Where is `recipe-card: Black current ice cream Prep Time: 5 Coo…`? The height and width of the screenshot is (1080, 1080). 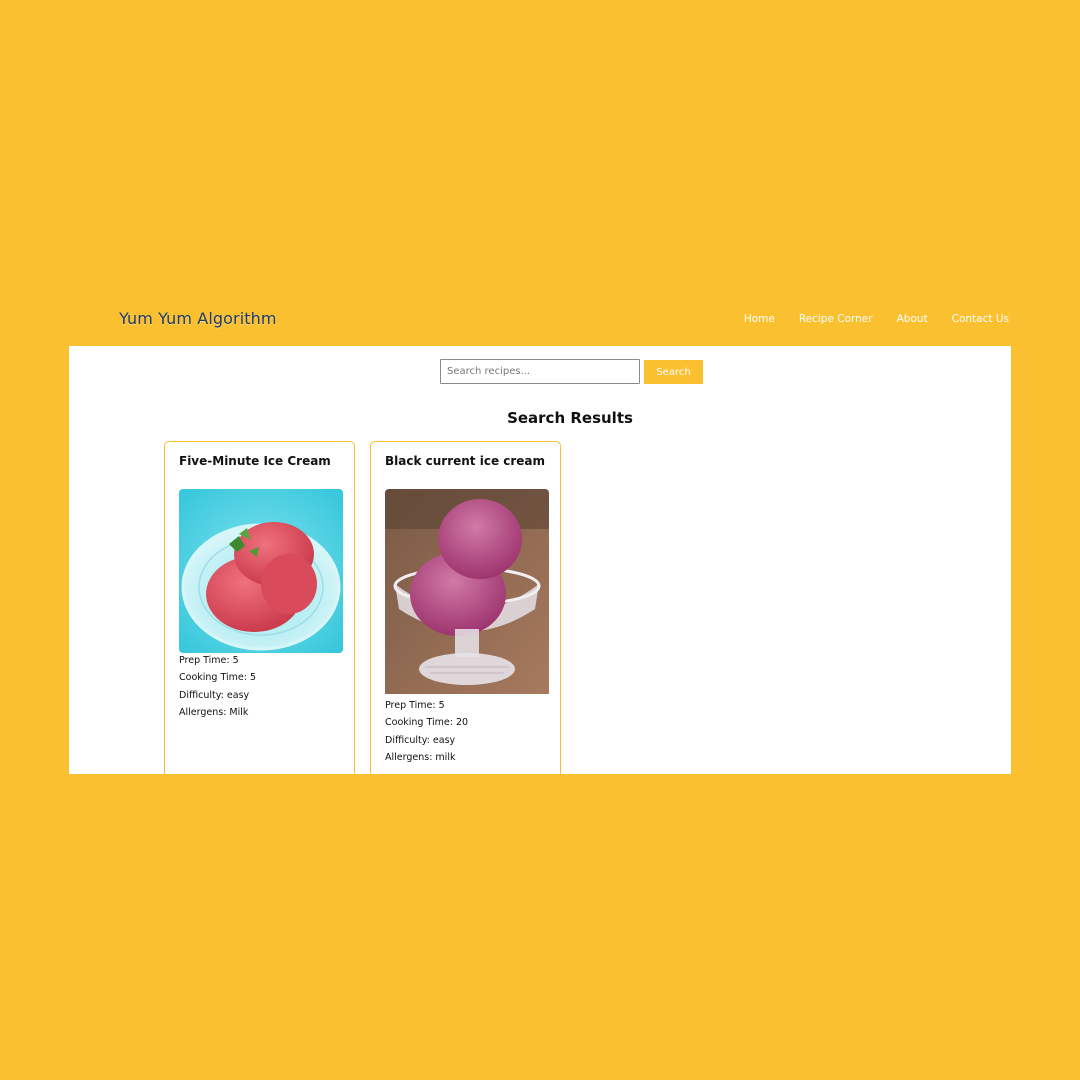 recipe-card: Black current ice cream Prep Time: 5 Coo… is located at coordinates (465, 607).